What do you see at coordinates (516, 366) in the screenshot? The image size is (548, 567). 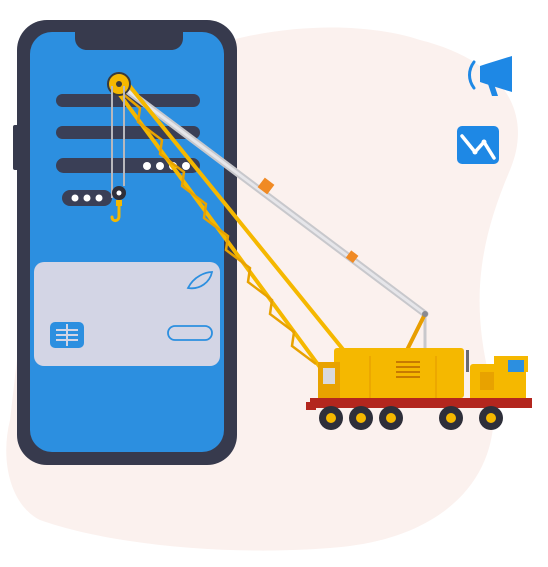 I see `truck-cab-window` at bounding box center [516, 366].